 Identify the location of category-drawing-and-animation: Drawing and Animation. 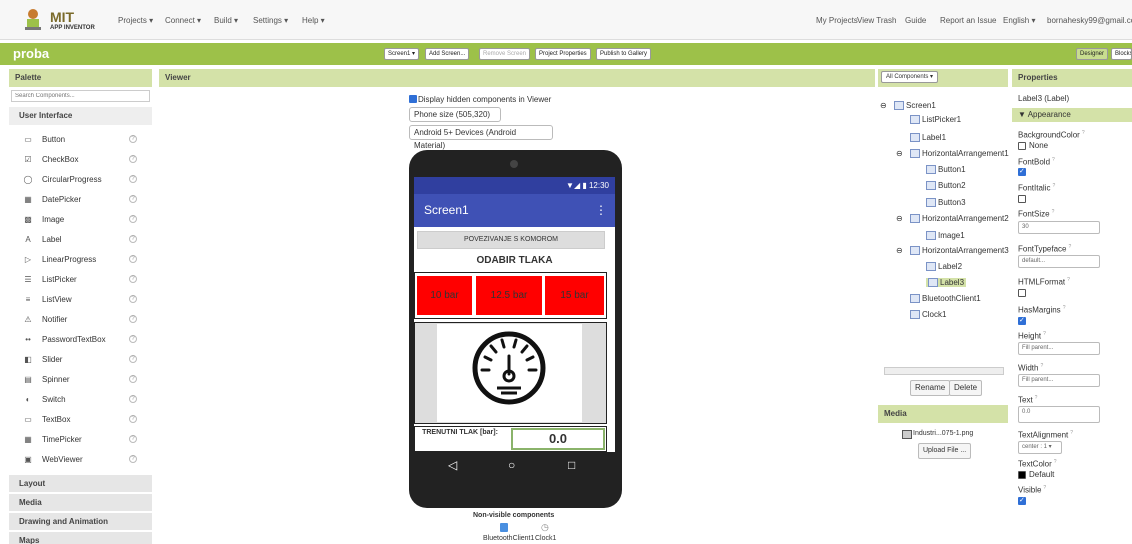
(80, 521).